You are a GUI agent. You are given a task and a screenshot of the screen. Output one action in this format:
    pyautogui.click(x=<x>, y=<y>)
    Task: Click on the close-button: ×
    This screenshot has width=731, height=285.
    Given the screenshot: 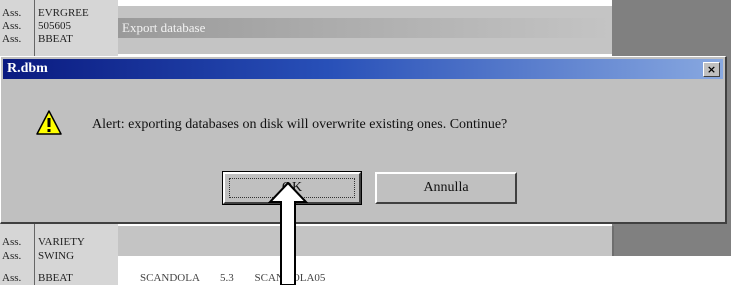 What is the action you would take?
    pyautogui.click(x=711, y=69)
    